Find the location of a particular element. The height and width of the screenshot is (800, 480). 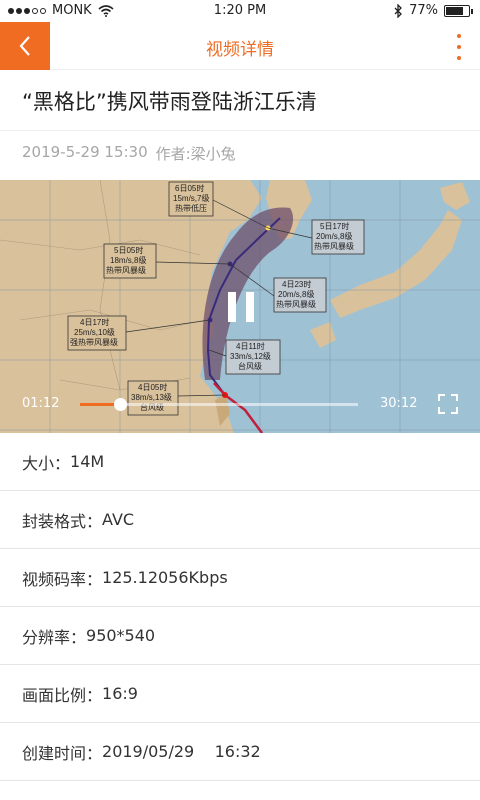

map-label-2b: 20m/s,8级 is located at coordinates (334, 236).